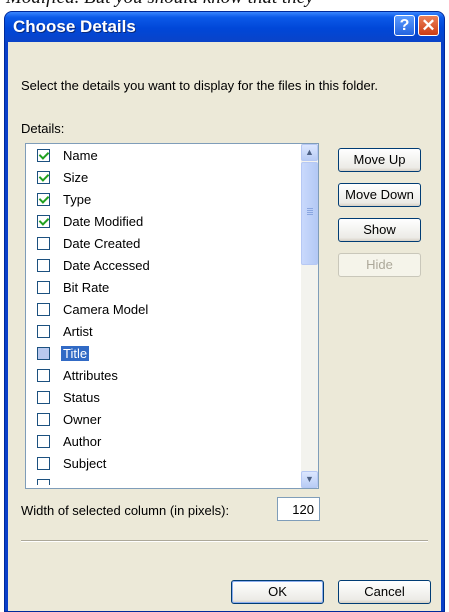 The height and width of the screenshot is (612, 449). What do you see at coordinates (102, 243) in the screenshot?
I see `item-label: Date Created` at bounding box center [102, 243].